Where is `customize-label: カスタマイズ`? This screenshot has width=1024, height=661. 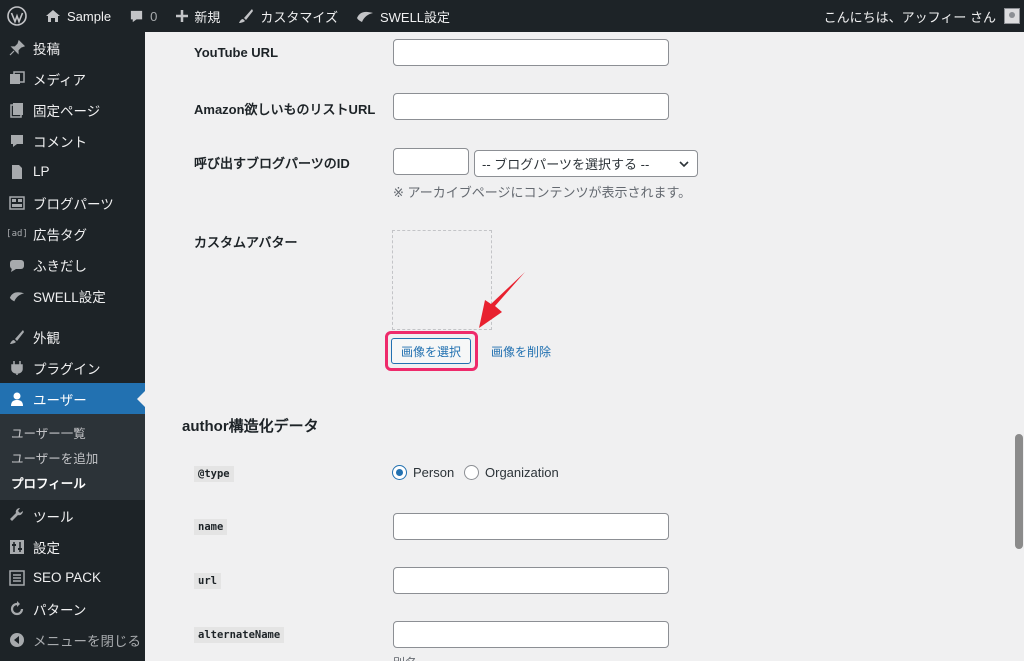
customize-label: カスタマイズ is located at coordinates (299, 17).